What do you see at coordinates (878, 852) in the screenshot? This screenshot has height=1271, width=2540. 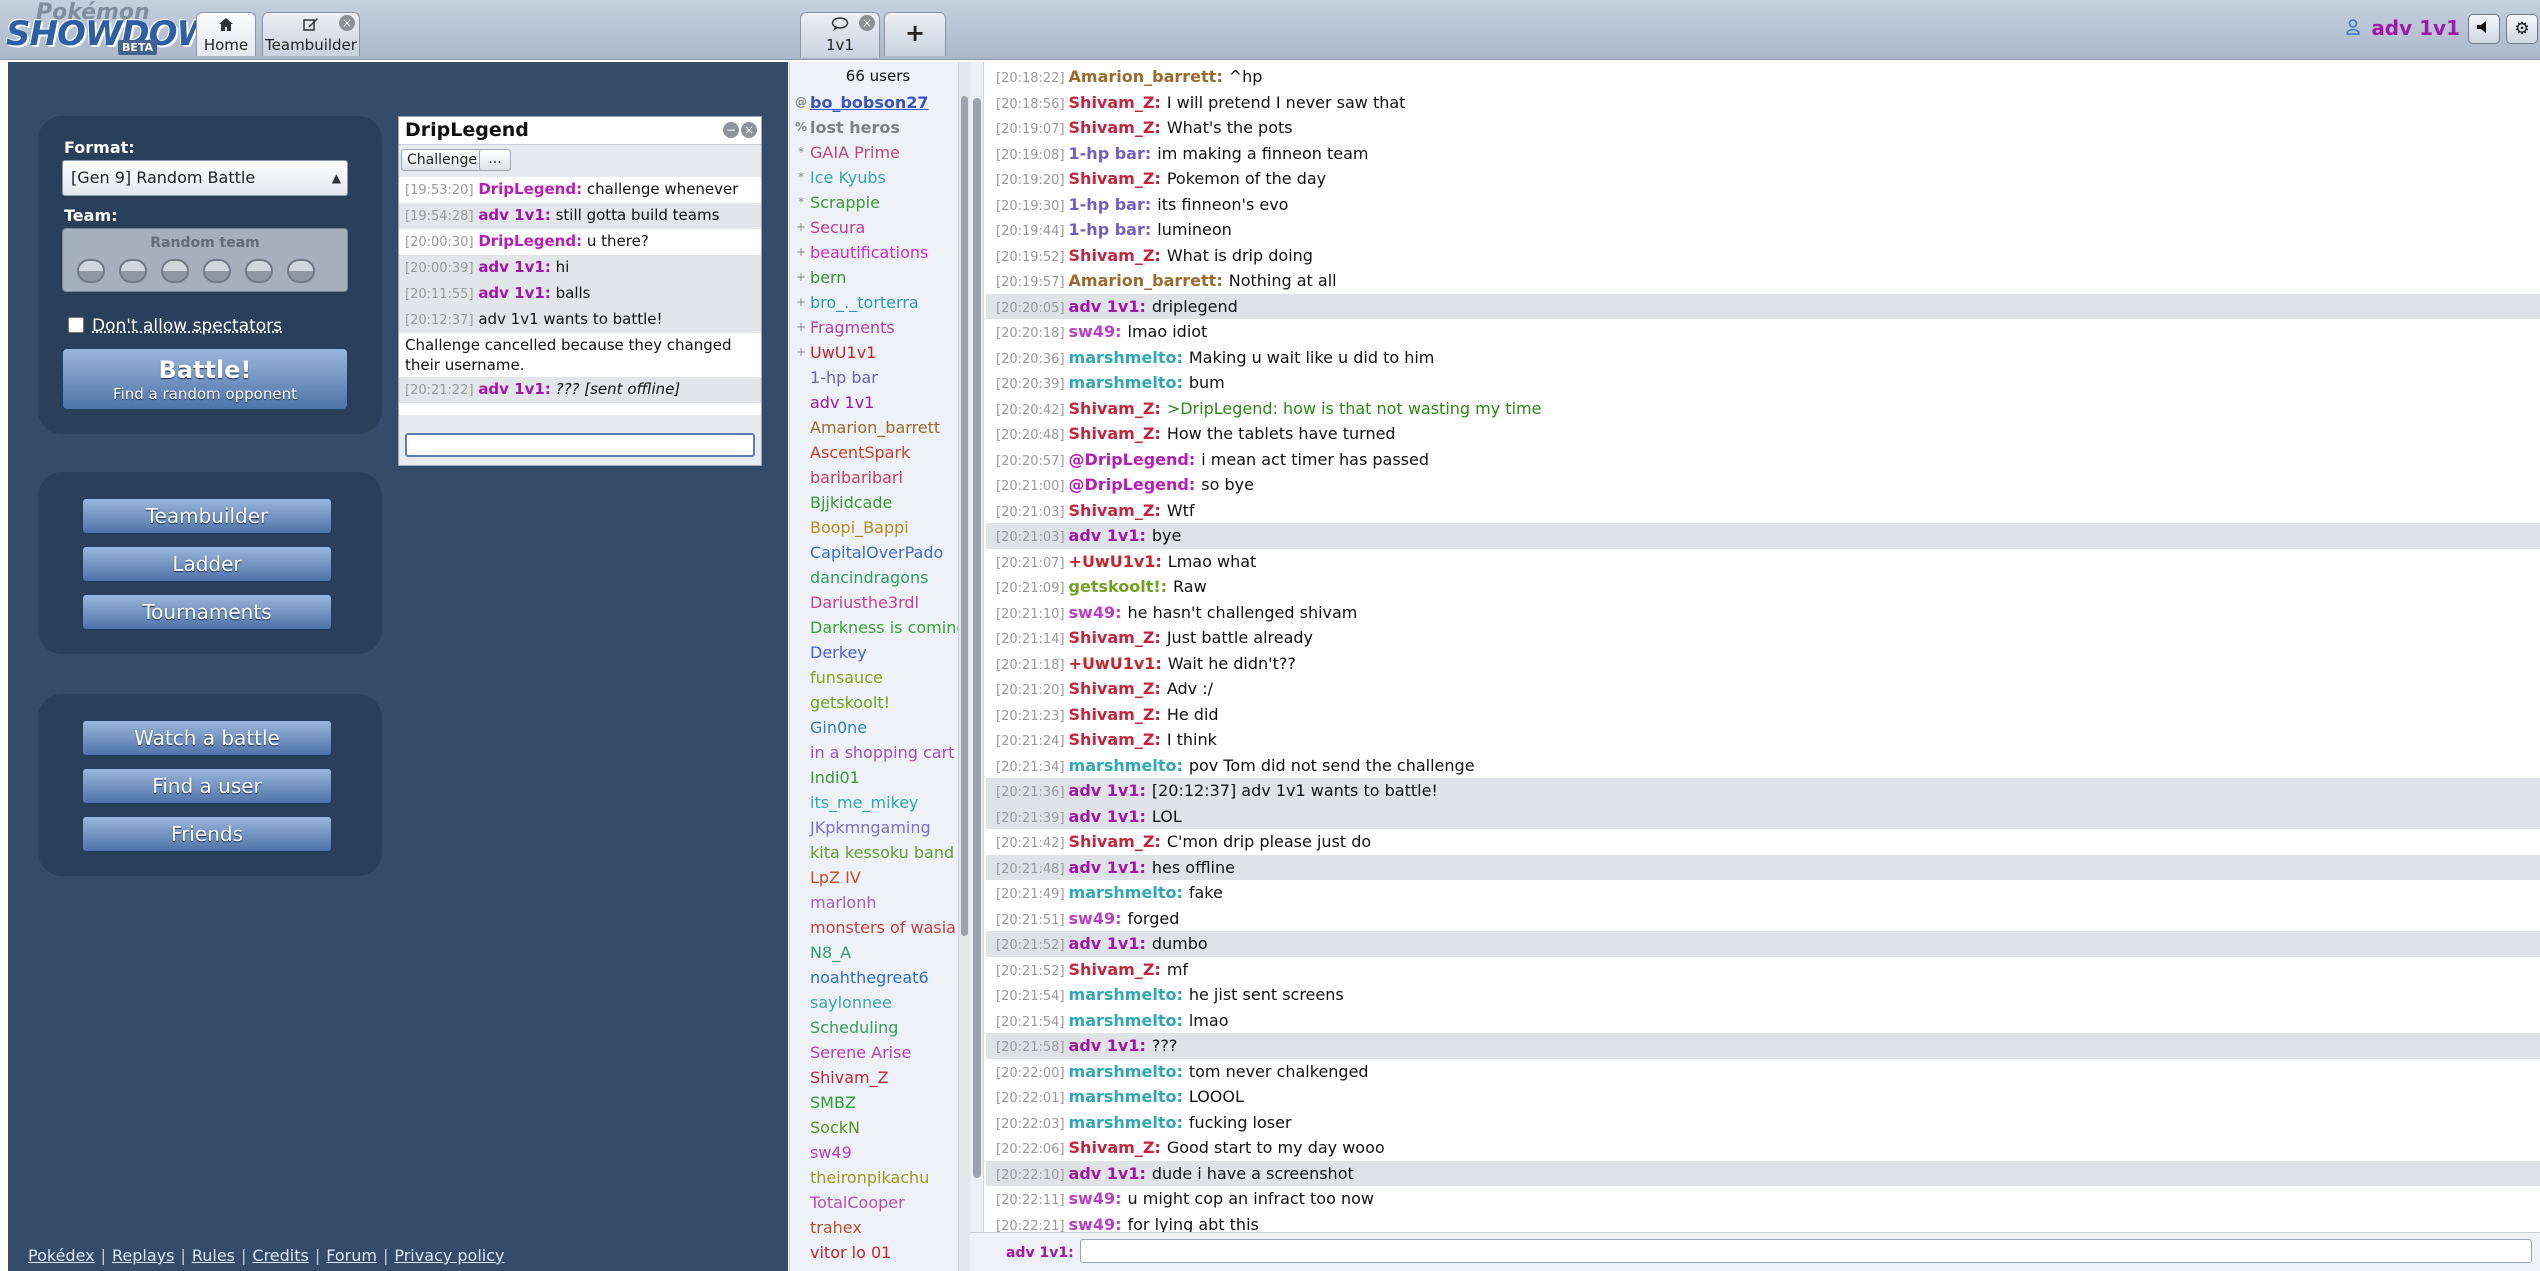 I see `userlist-item: kita kessoku band` at bounding box center [878, 852].